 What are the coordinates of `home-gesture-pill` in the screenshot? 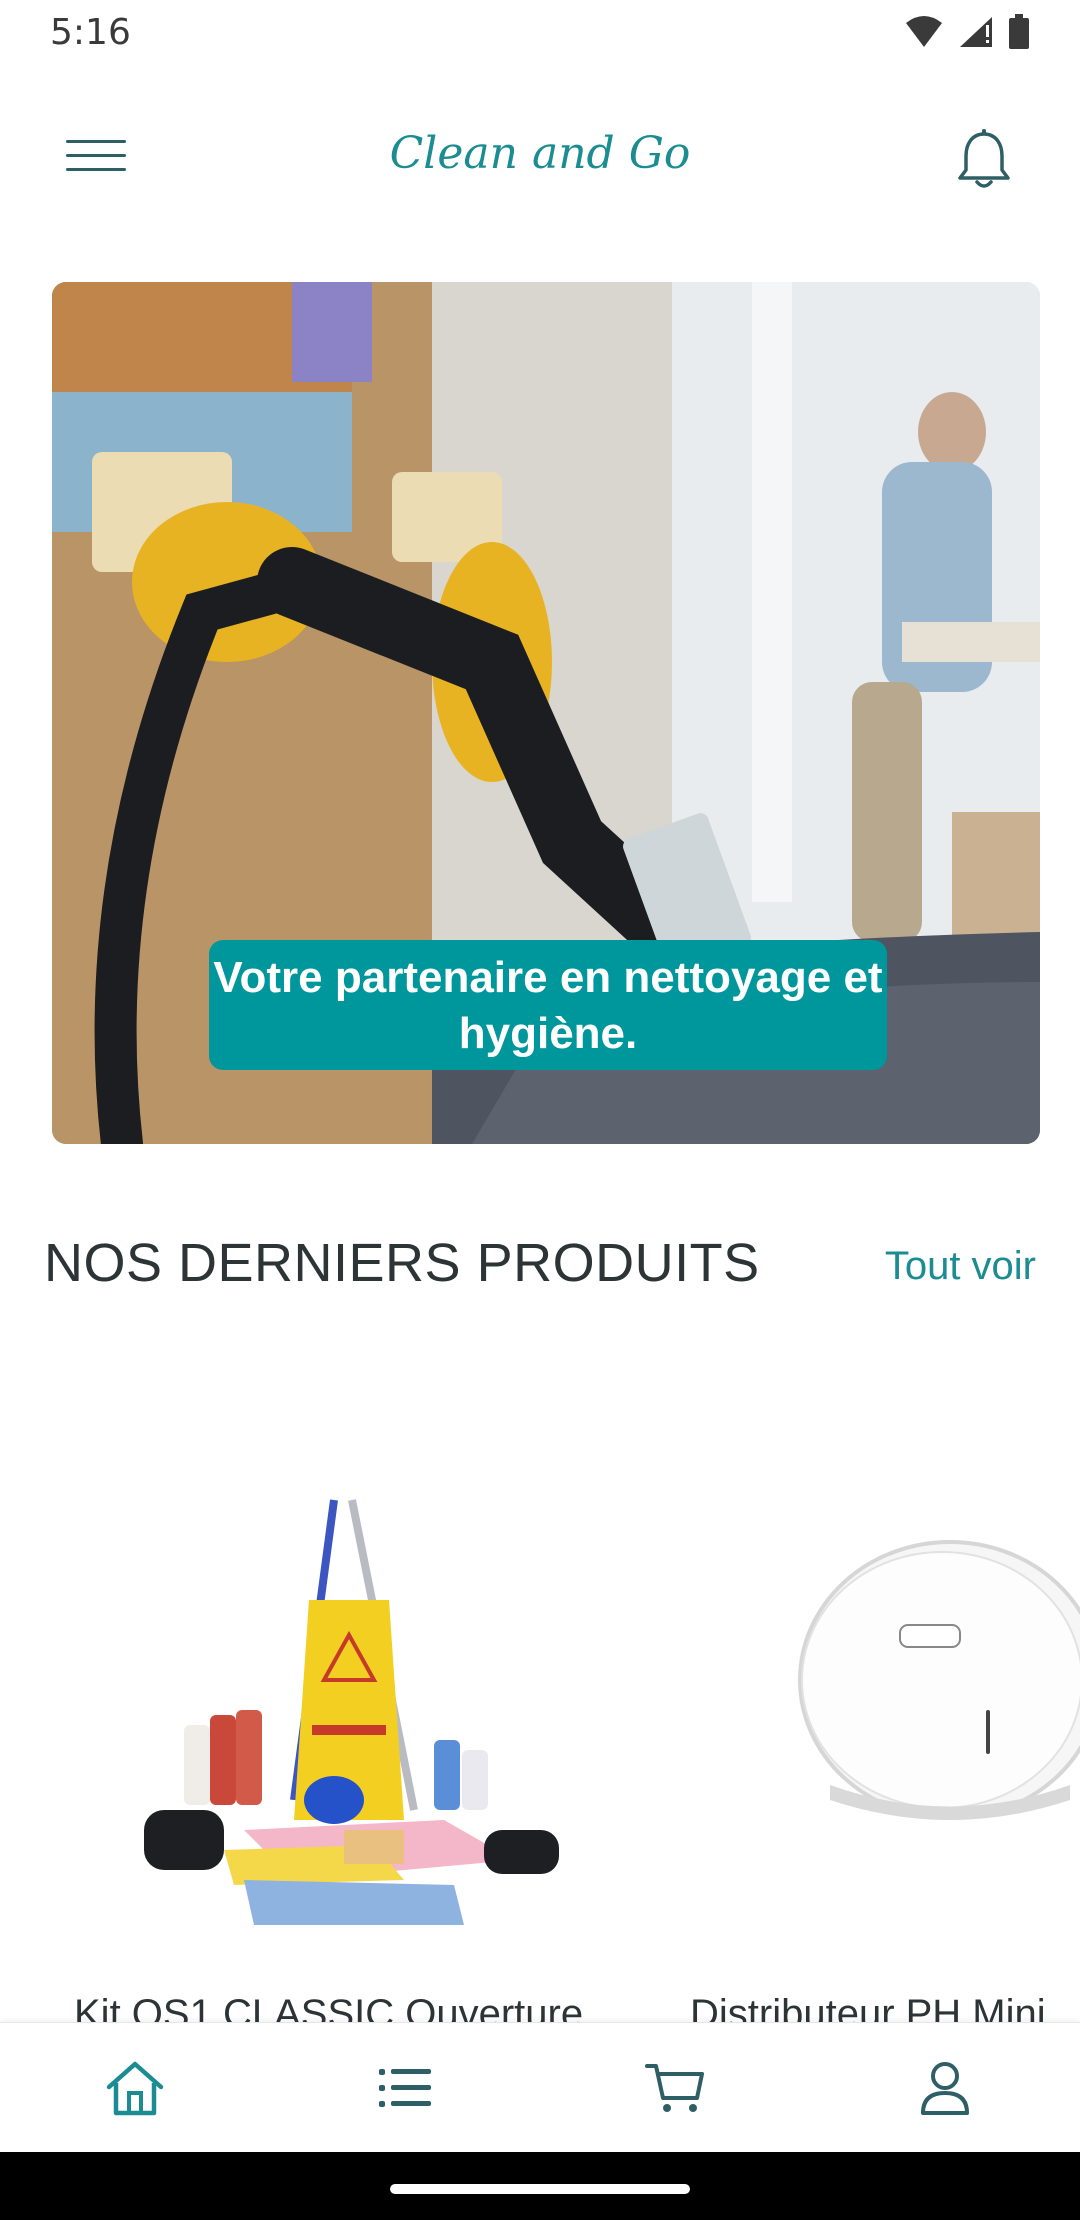 It's located at (540, 2189).